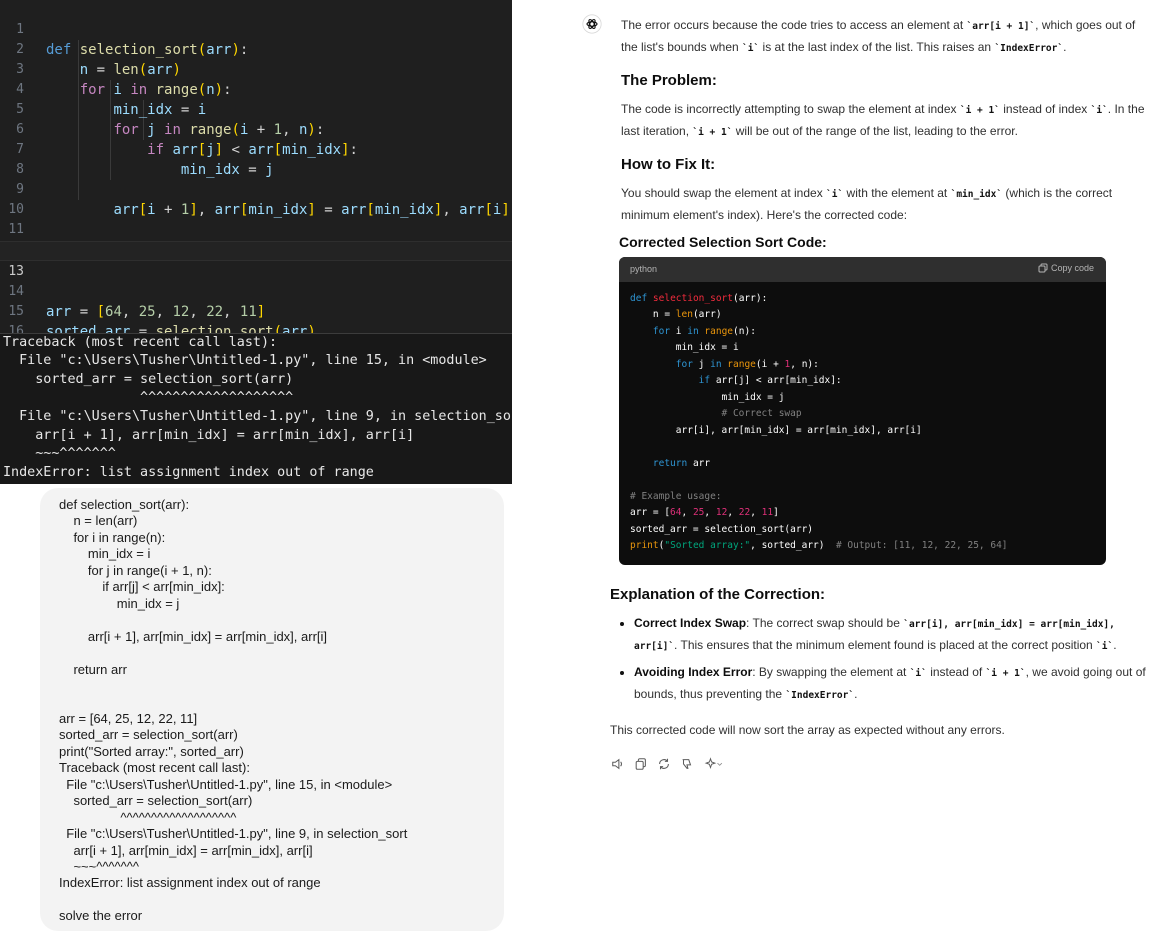 The height and width of the screenshot is (939, 1163). I want to click on code-heading: Corrected Selection Sort Code:, so click(723, 242).